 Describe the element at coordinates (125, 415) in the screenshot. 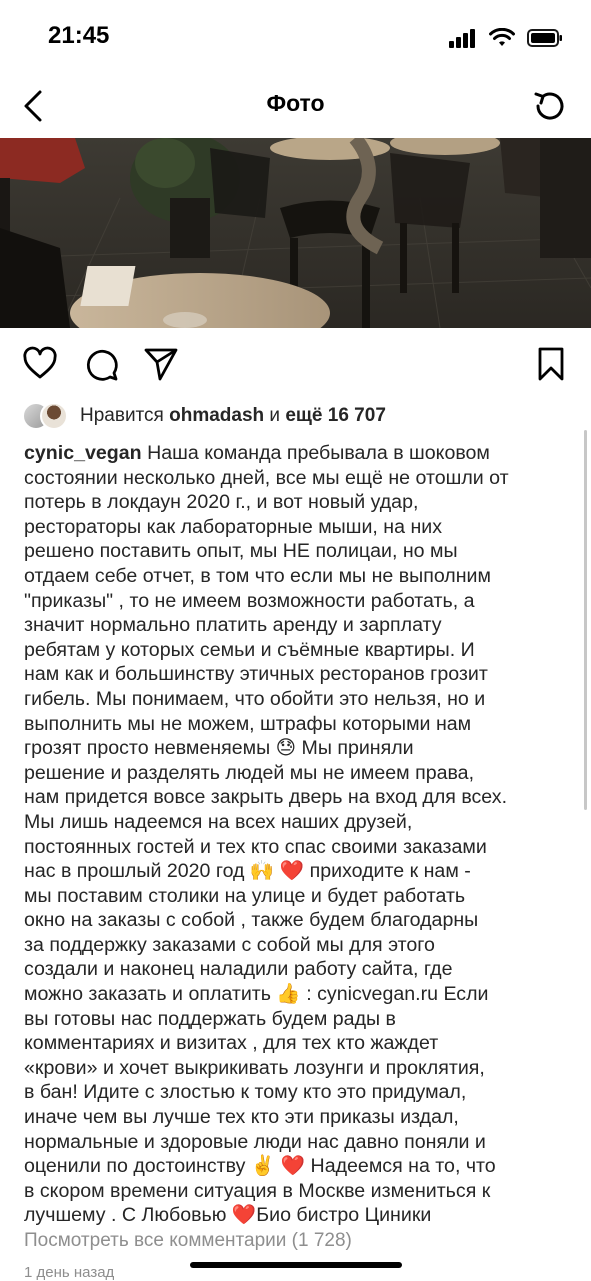

I see `likes-prefix: Нравится` at that location.